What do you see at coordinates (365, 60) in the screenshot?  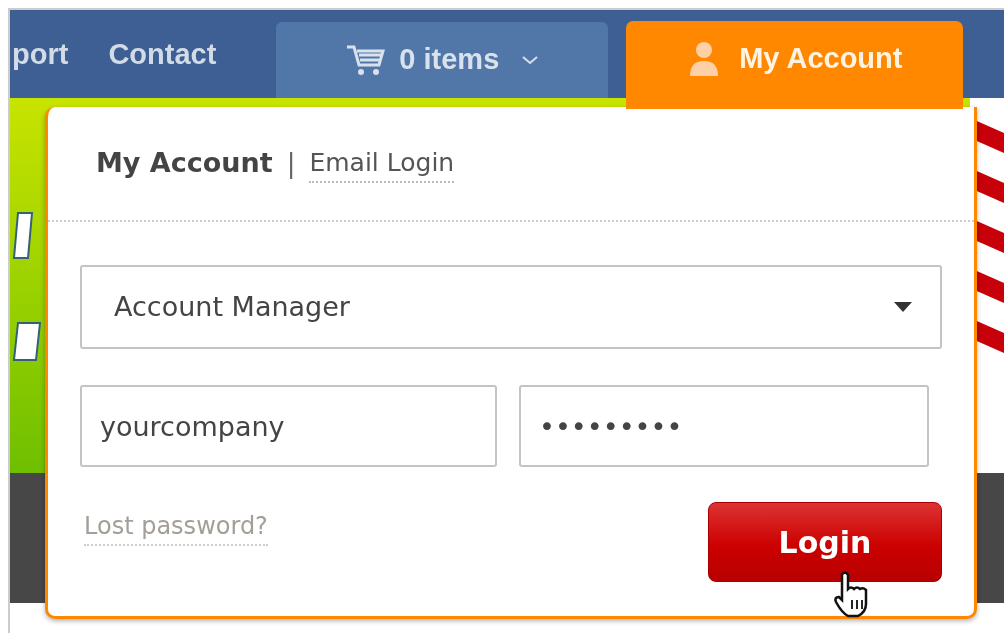 I see `cart-icon` at bounding box center [365, 60].